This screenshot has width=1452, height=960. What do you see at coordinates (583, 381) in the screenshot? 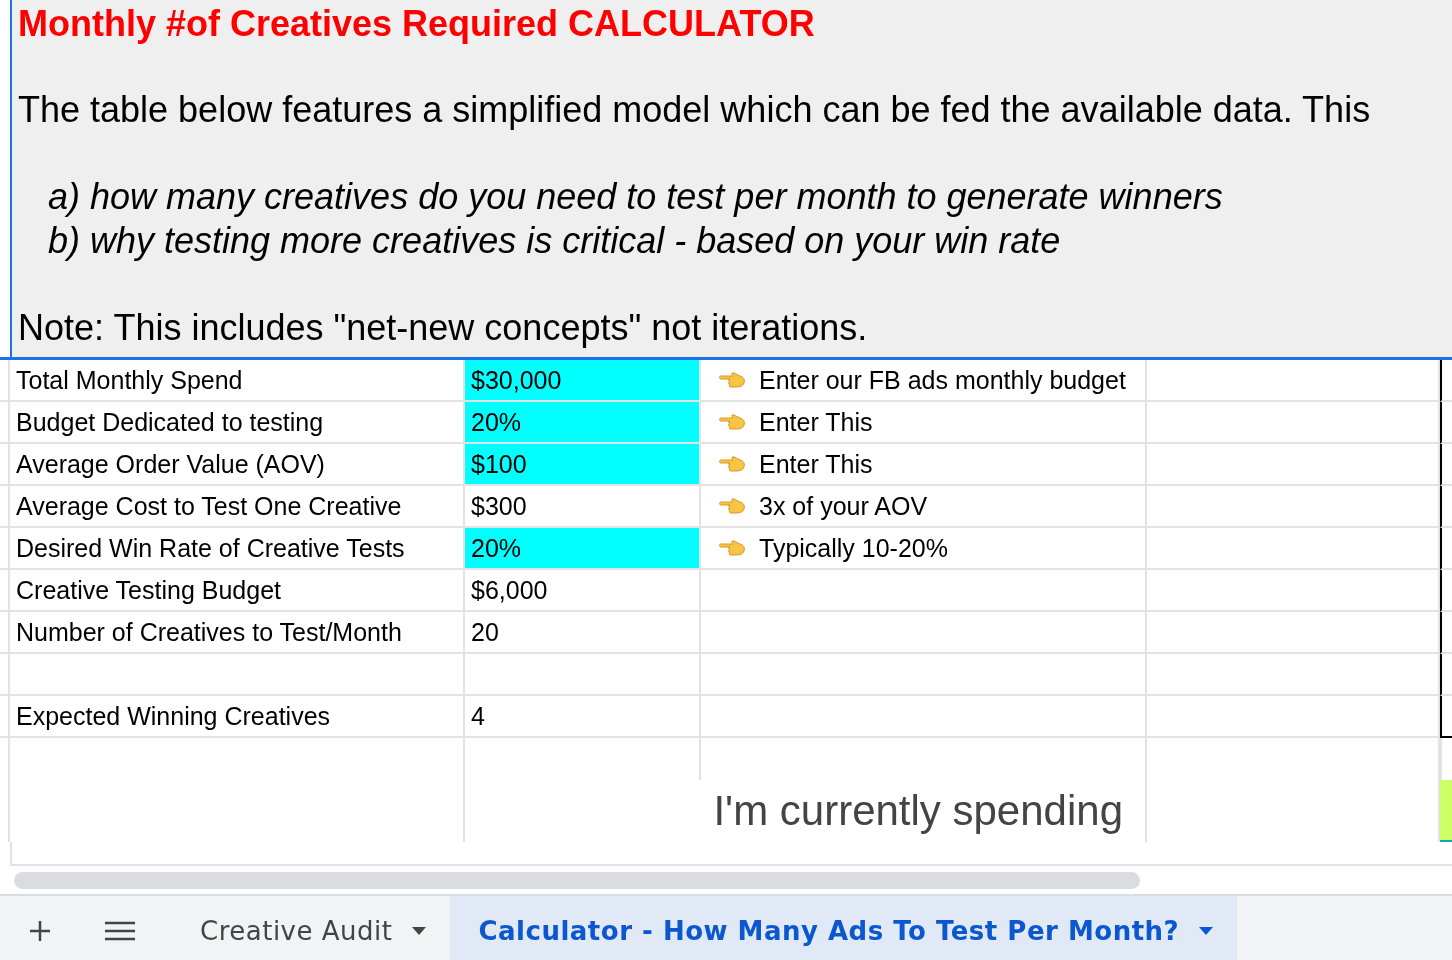
I see `value-cell: $30,000` at bounding box center [583, 381].